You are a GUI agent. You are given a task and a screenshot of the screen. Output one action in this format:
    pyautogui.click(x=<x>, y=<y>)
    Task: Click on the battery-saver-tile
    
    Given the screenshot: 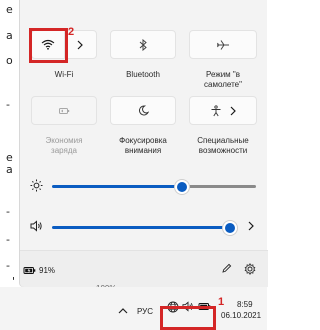 What is the action you would take?
    pyautogui.click(x=64, y=110)
    